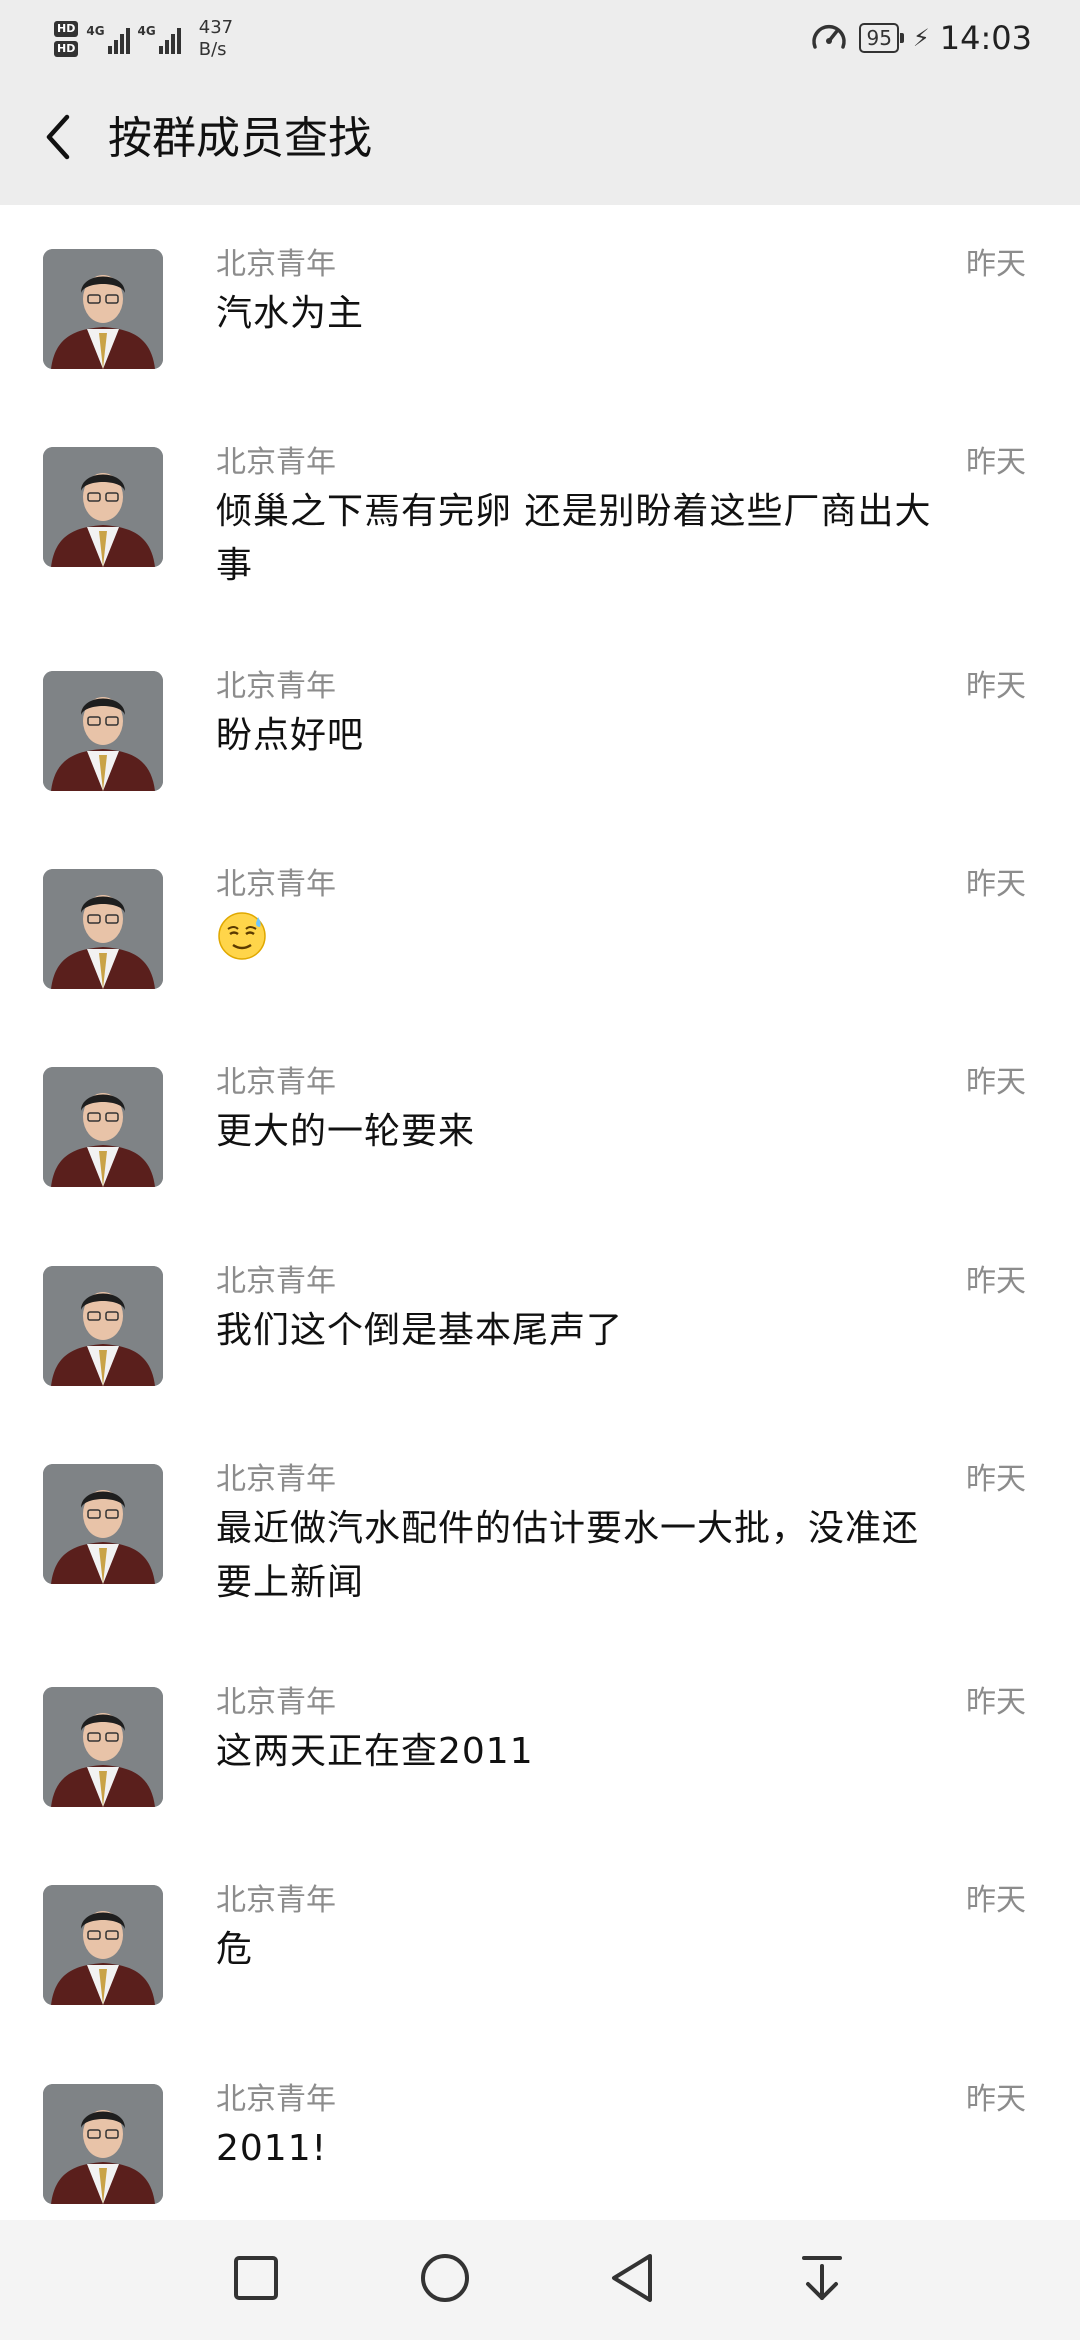 The height and width of the screenshot is (2340, 1080). I want to click on message-line: 事, so click(235, 565).